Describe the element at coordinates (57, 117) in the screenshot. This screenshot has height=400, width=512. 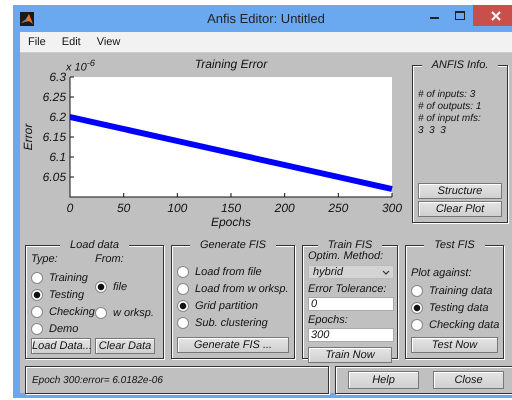
I see `tick-label: 6.2` at that location.